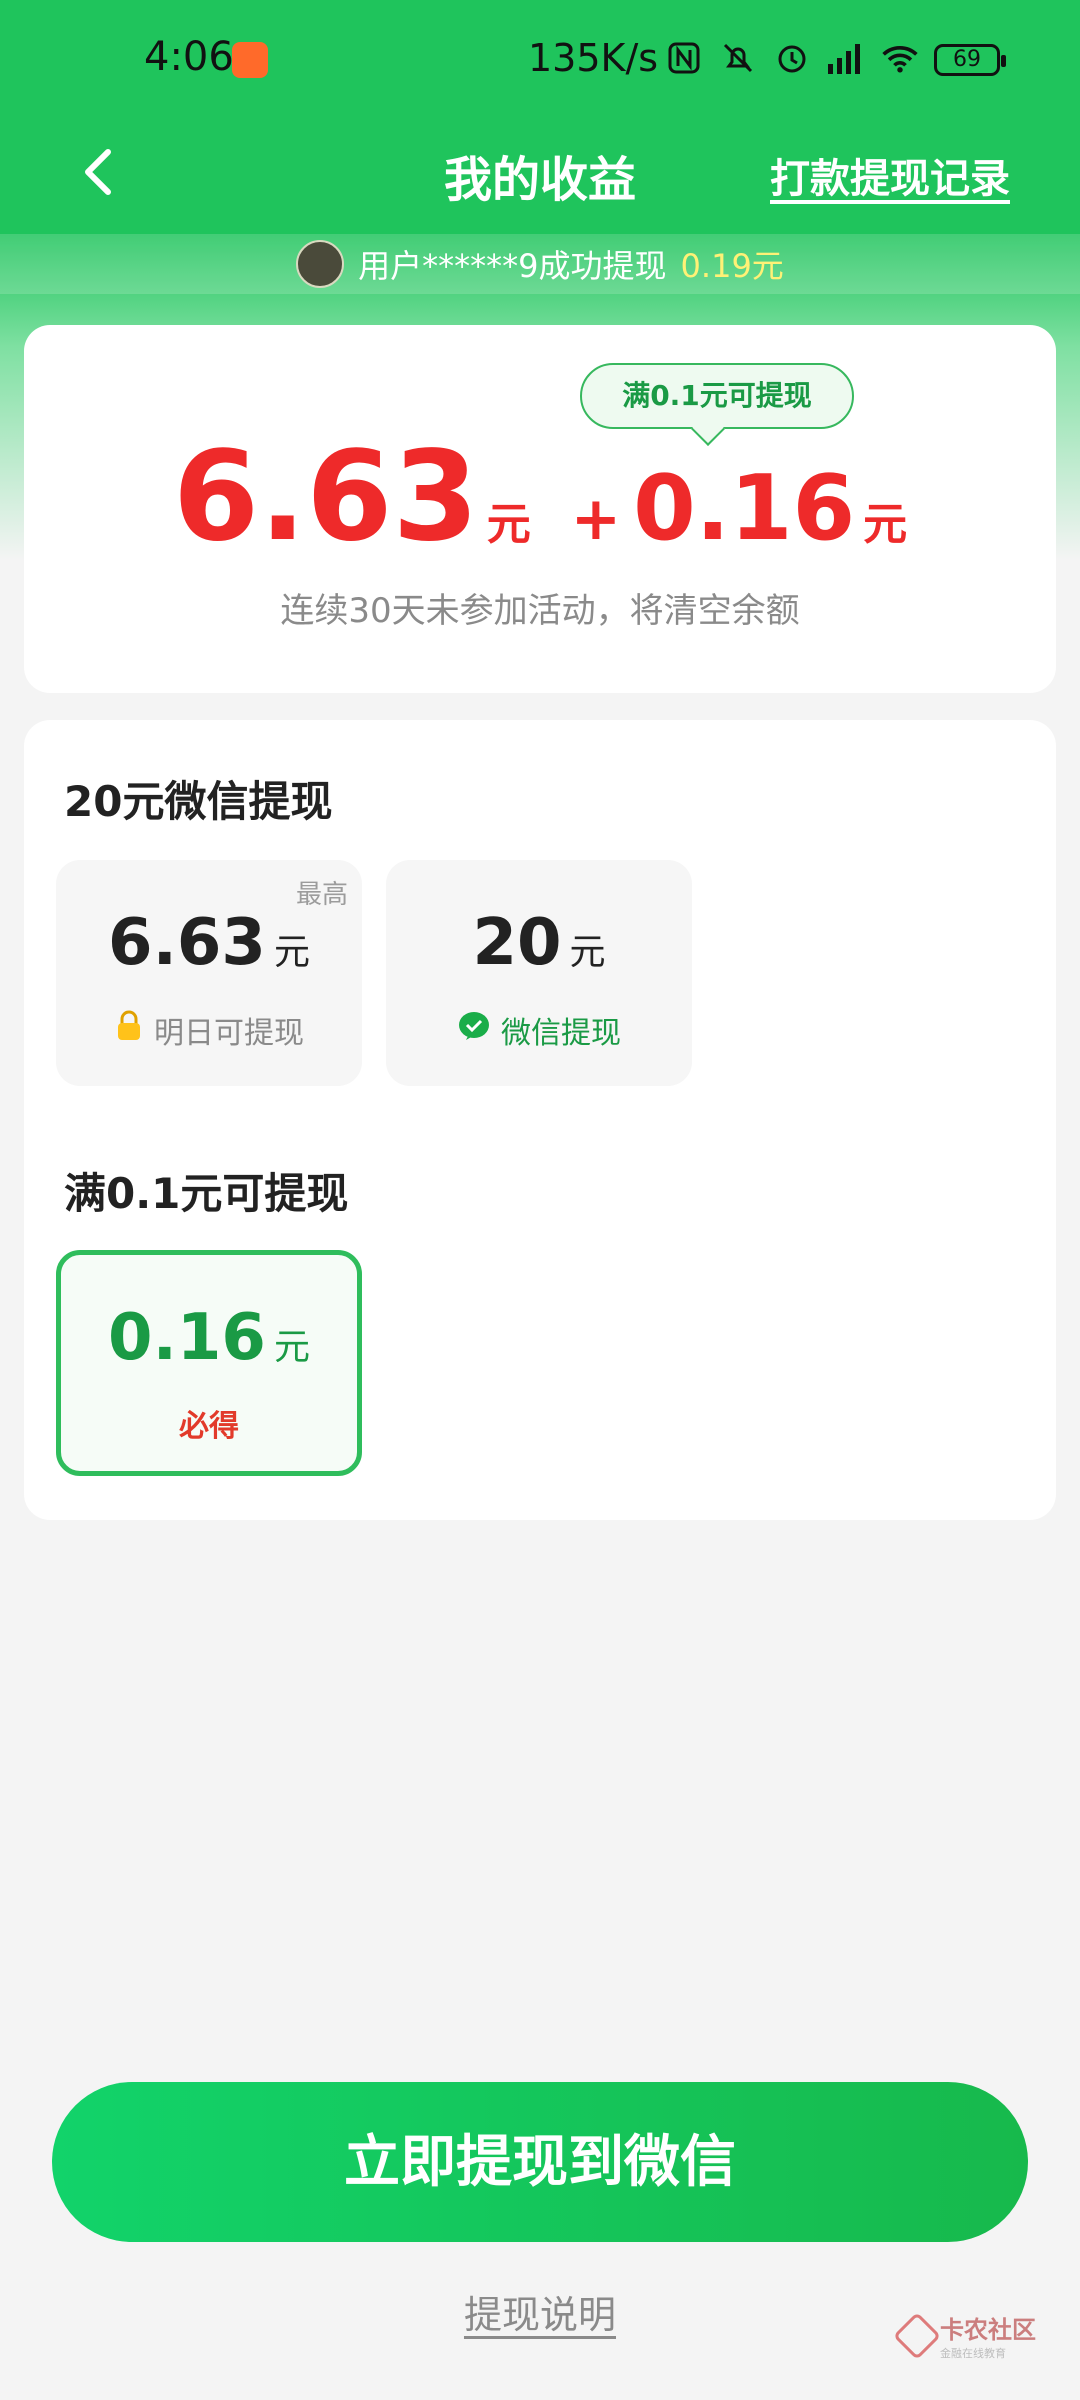 Image resolution: width=1080 pixels, height=2400 pixels. What do you see at coordinates (320, 264) in the screenshot?
I see `avatar` at bounding box center [320, 264].